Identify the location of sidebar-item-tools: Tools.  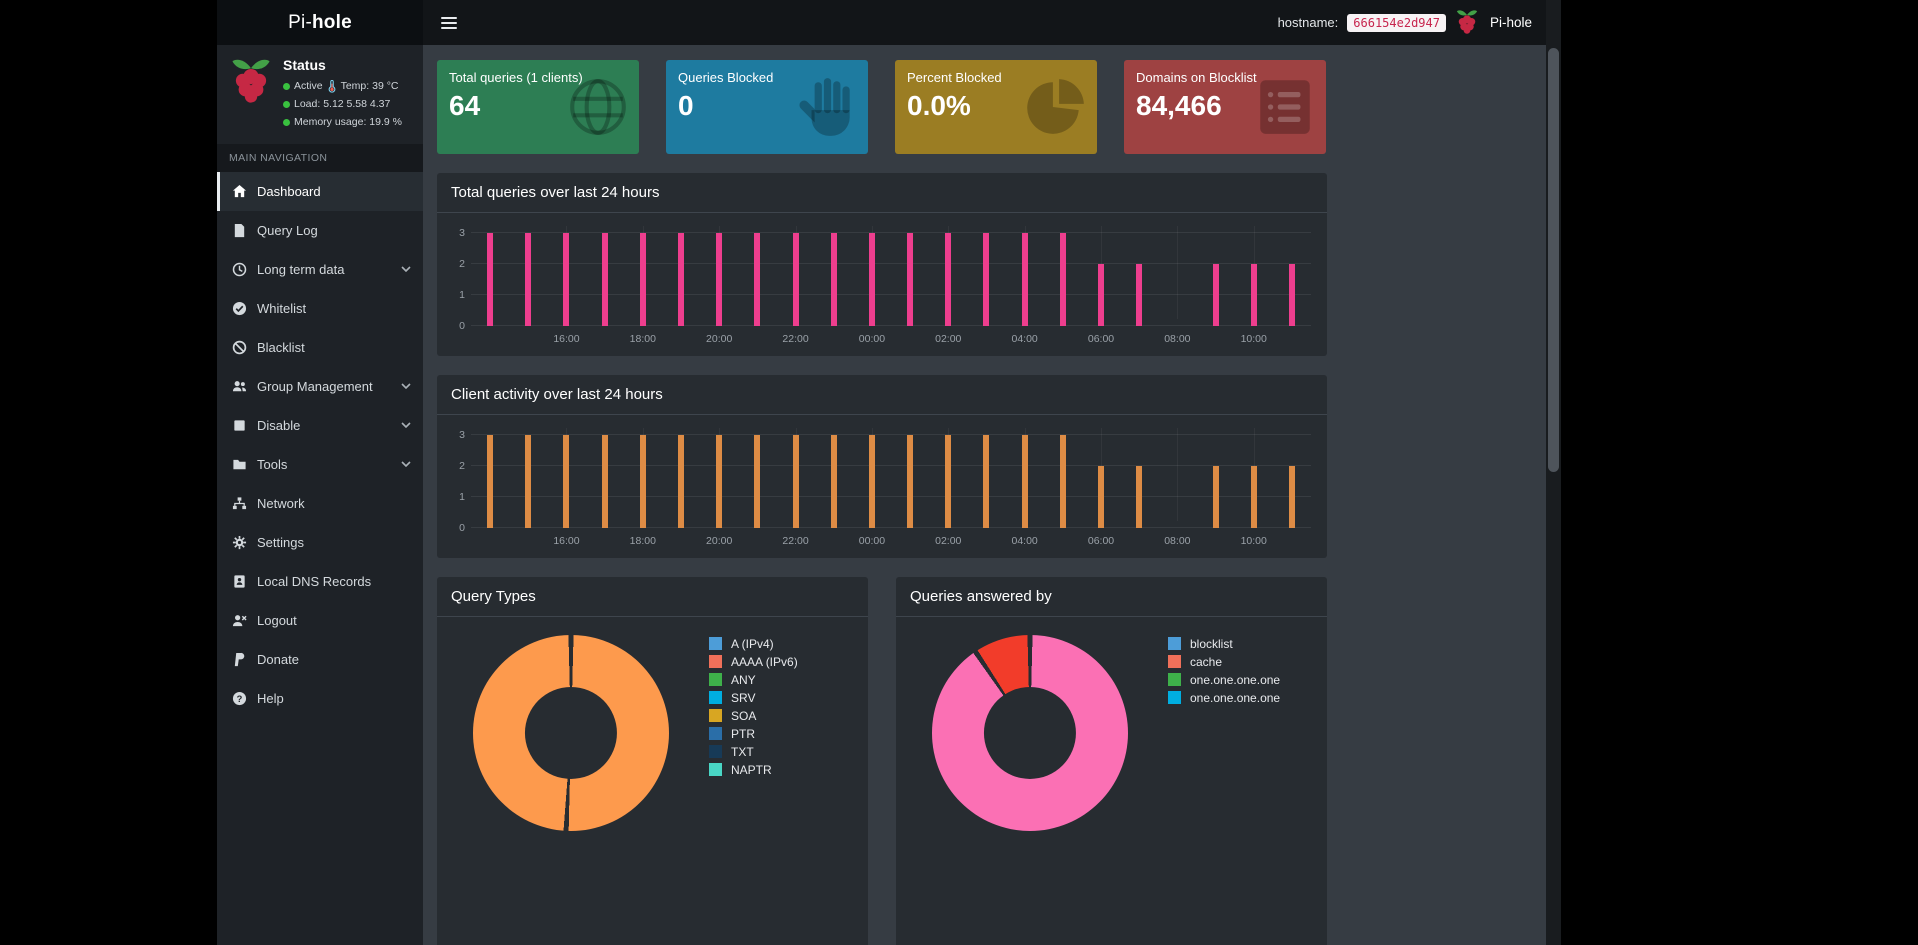
(320, 464).